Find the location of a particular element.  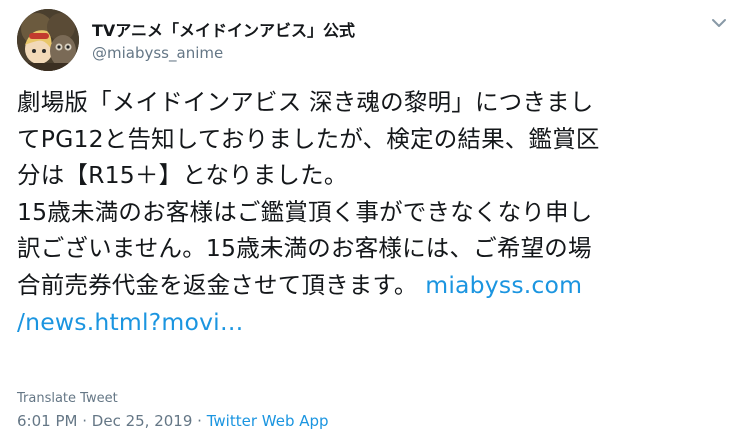

tweet-text-line: 劇場版「メイドインアビス 深き魂の黎明」につきまし is located at coordinates (305, 102).